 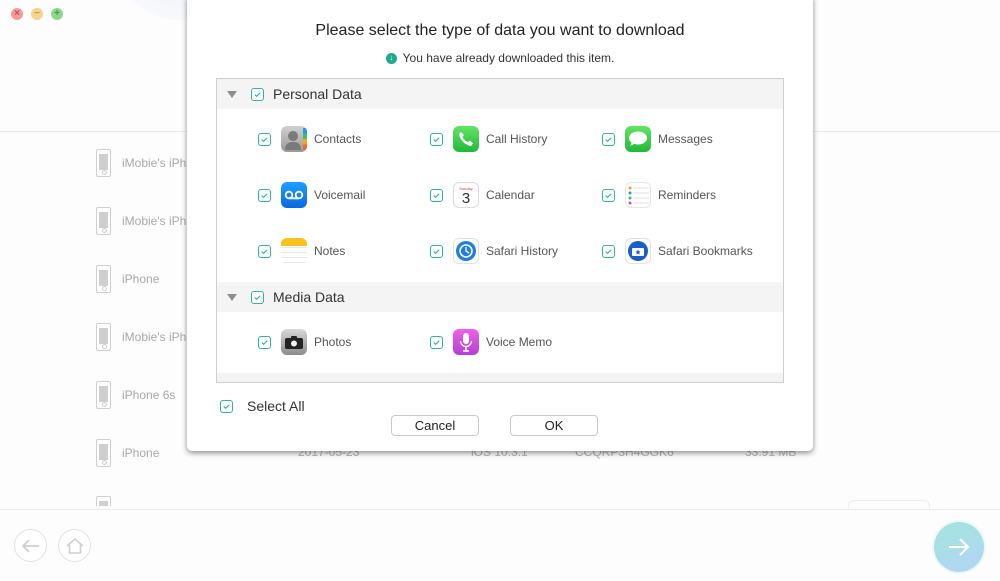 I want to click on next-arrow-icon, so click(x=959, y=547).